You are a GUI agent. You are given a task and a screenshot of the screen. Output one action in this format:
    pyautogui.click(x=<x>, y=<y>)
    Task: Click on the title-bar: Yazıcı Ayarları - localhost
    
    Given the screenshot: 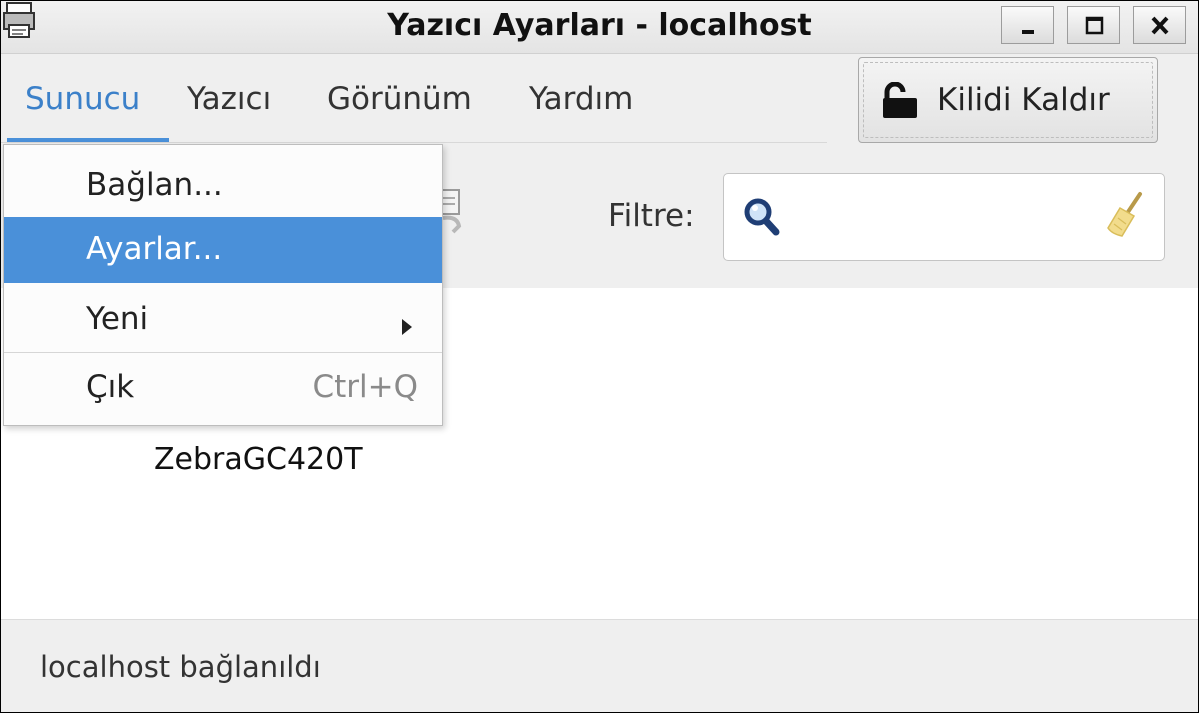 What is the action you would take?
    pyautogui.click(x=599, y=27)
    